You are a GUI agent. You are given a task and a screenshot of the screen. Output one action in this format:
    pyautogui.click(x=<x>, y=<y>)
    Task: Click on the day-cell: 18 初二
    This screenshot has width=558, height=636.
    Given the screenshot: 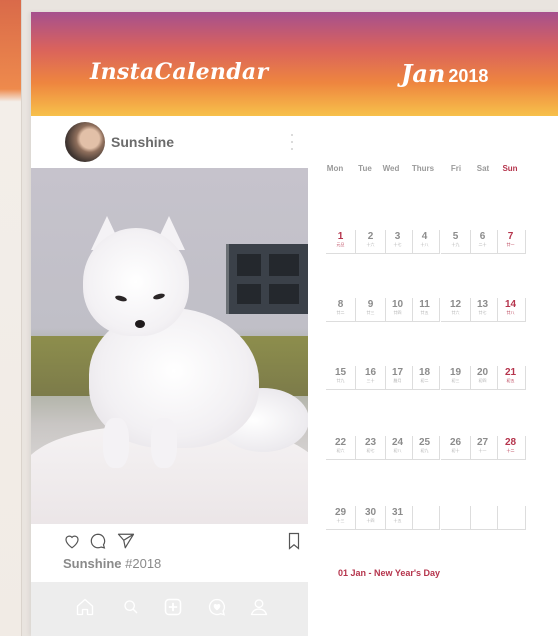 What is the action you would take?
    pyautogui.click(x=425, y=378)
    